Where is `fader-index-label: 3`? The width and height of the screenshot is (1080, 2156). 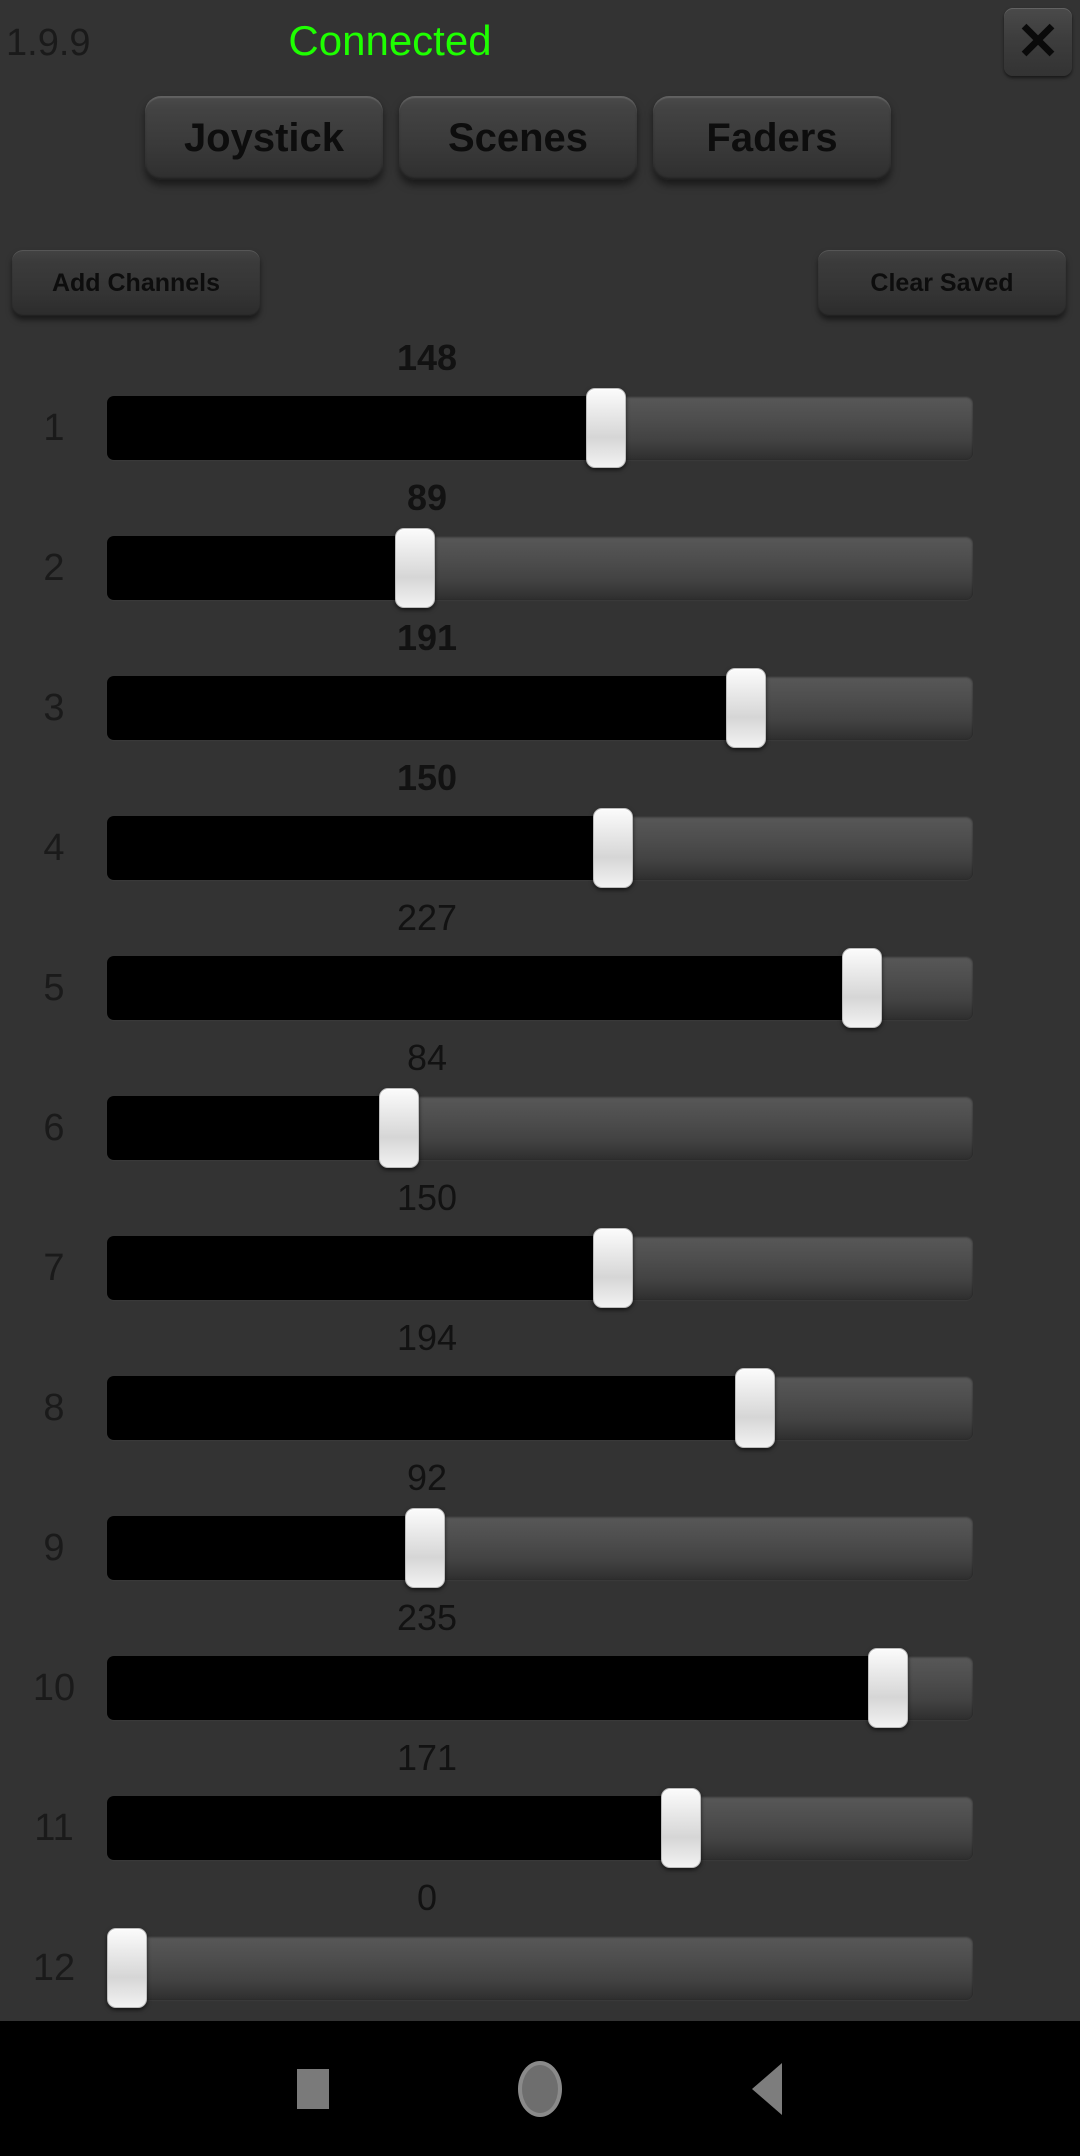 fader-index-label: 3 is located at coordinates (54, 708).